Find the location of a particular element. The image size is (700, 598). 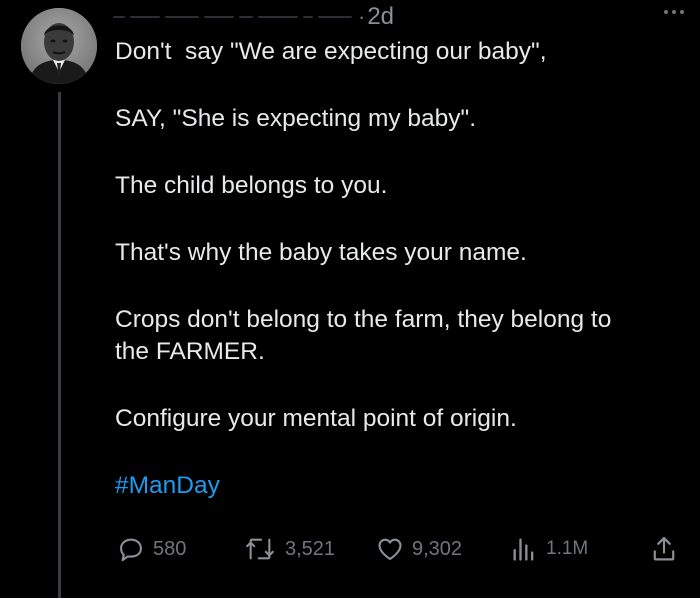

repost-button: 3,521 is located at coordinates (289, 549).